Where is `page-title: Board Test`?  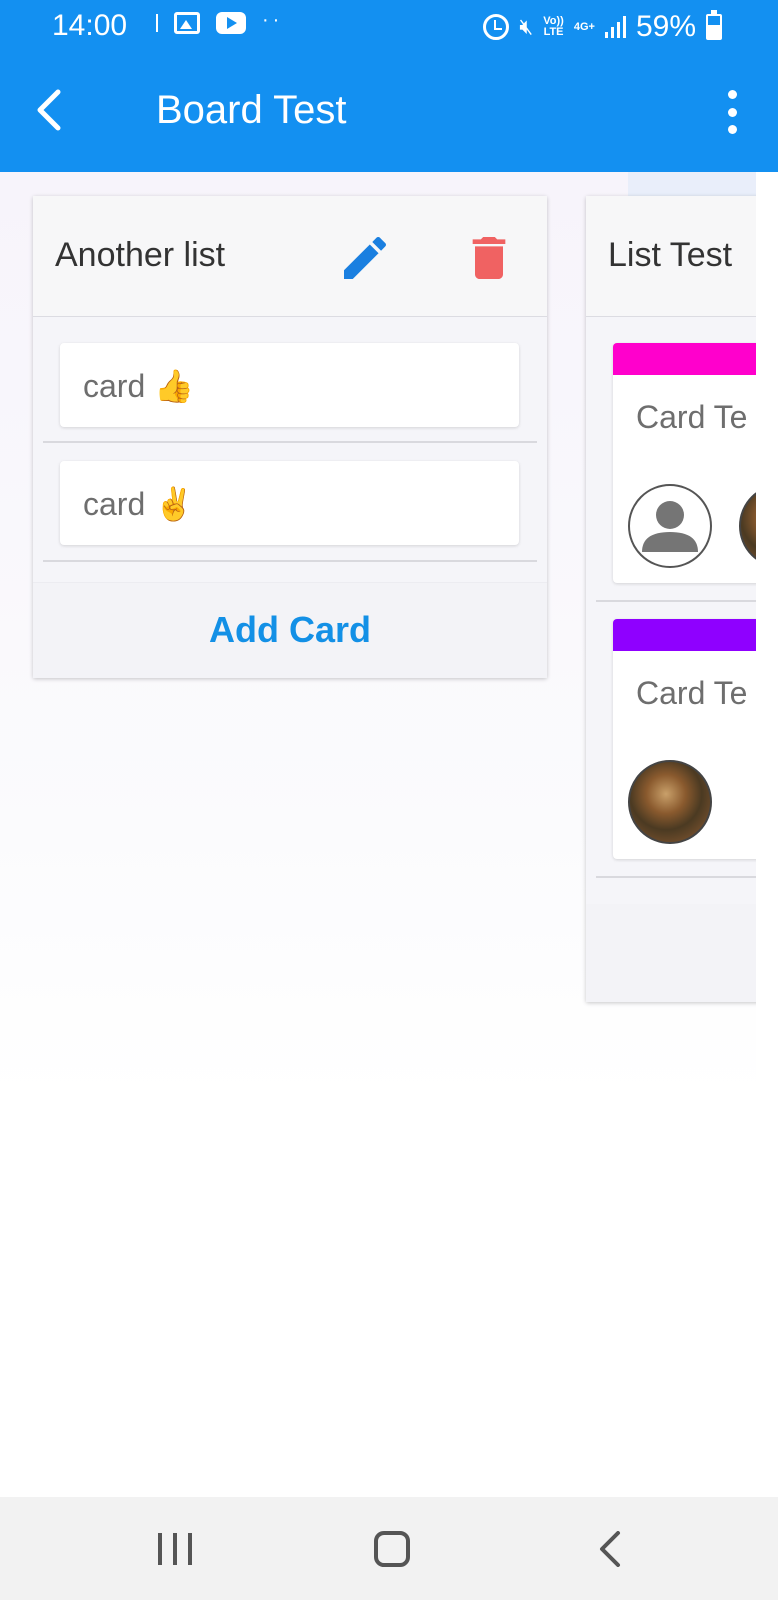 page-title: Board Test is located at coordinates (251, 110).